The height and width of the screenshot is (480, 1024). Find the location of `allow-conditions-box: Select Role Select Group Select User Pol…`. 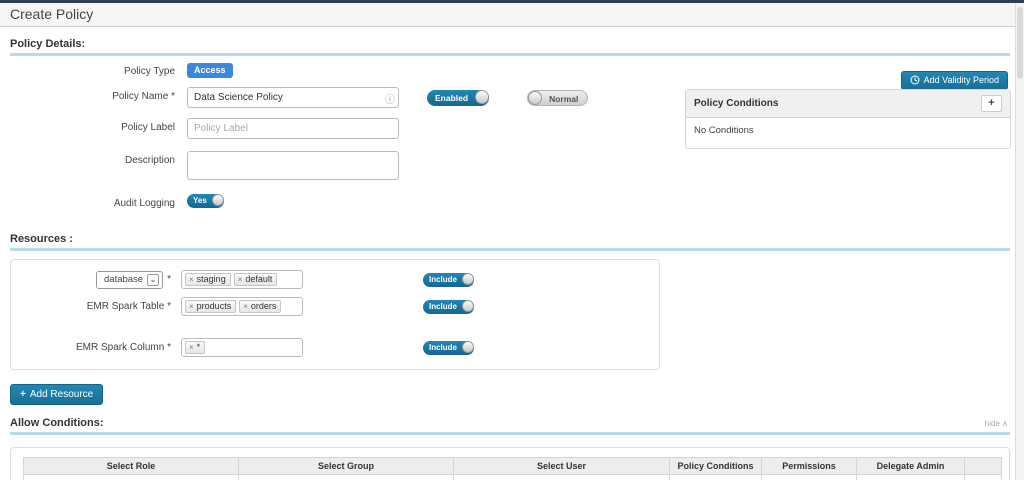

allow-conditions-box: Select Role Select Group Select User Pol… is located at coordinates (510, 463).